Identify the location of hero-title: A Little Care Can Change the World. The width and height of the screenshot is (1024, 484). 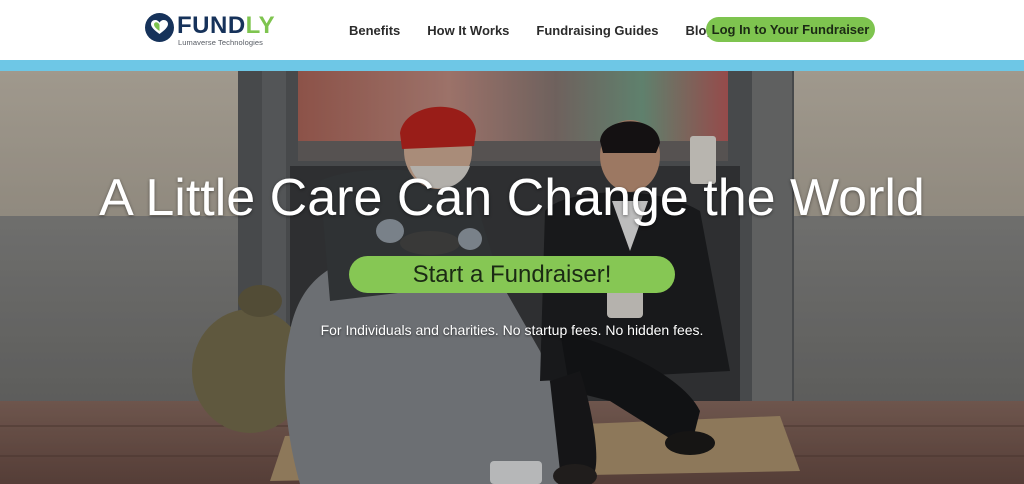
(512, 198).